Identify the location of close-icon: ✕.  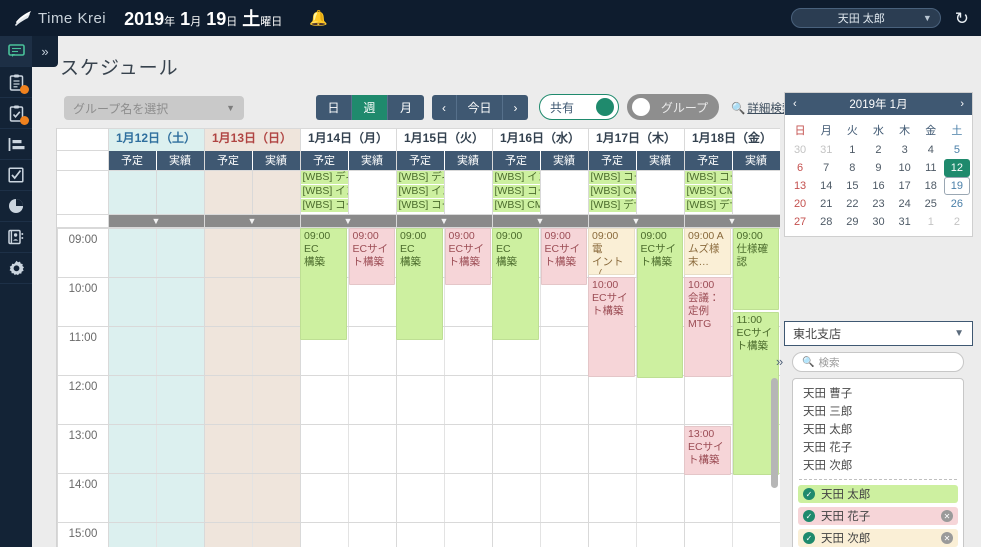
(947, 516).